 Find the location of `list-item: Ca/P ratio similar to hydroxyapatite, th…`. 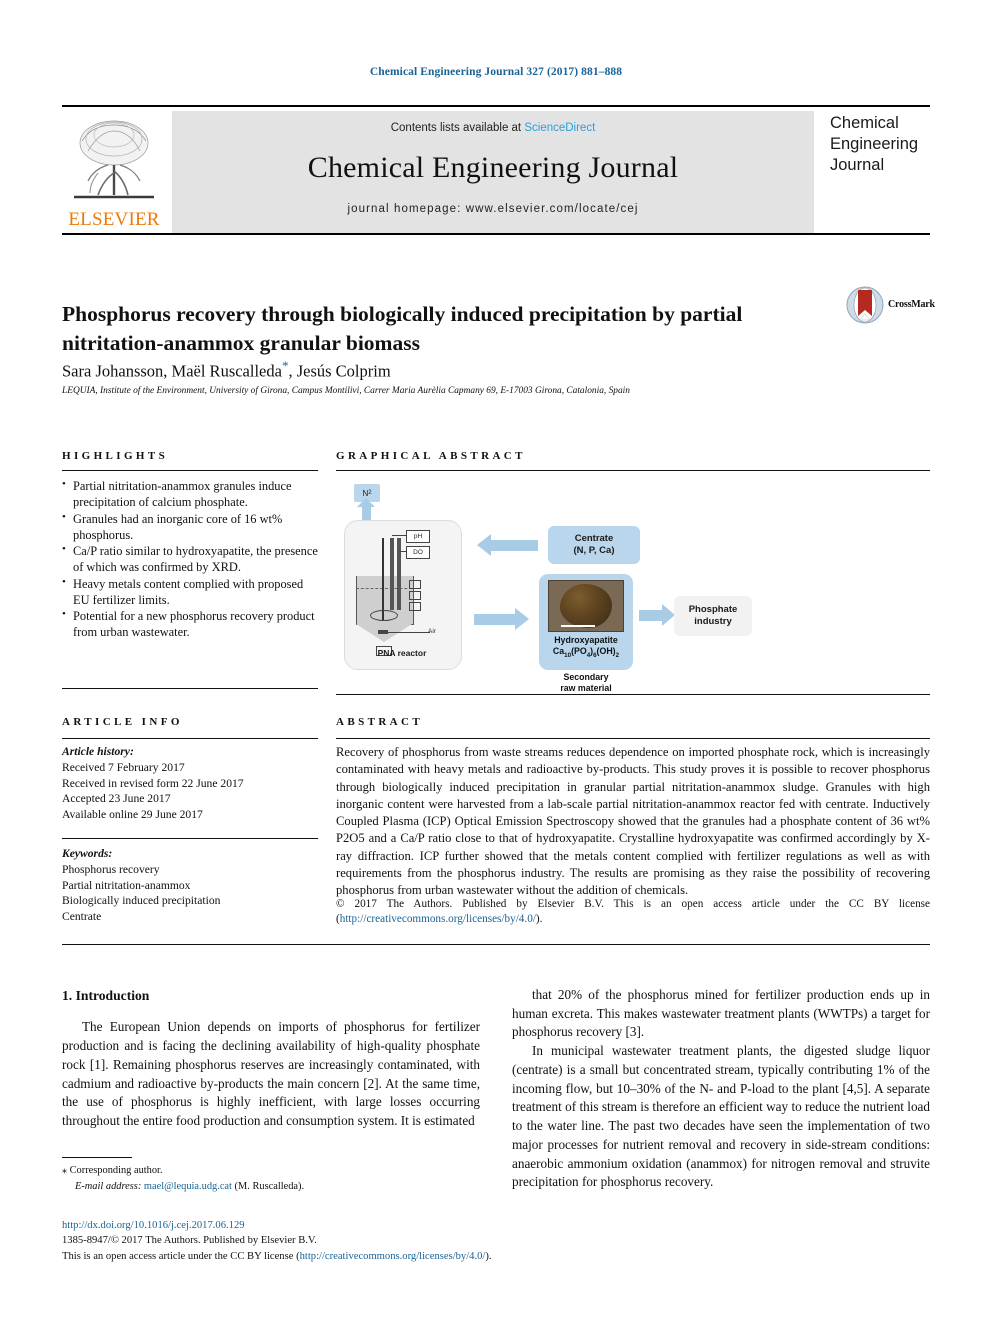

list-item: Ca/P ratio similar to hydroxyapatite, th… is located at coordinates (190, 559).